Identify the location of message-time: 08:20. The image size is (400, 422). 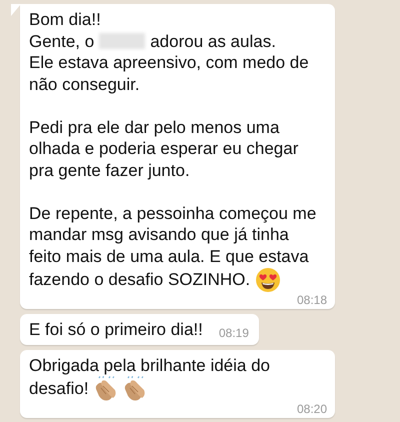
(311, 409).